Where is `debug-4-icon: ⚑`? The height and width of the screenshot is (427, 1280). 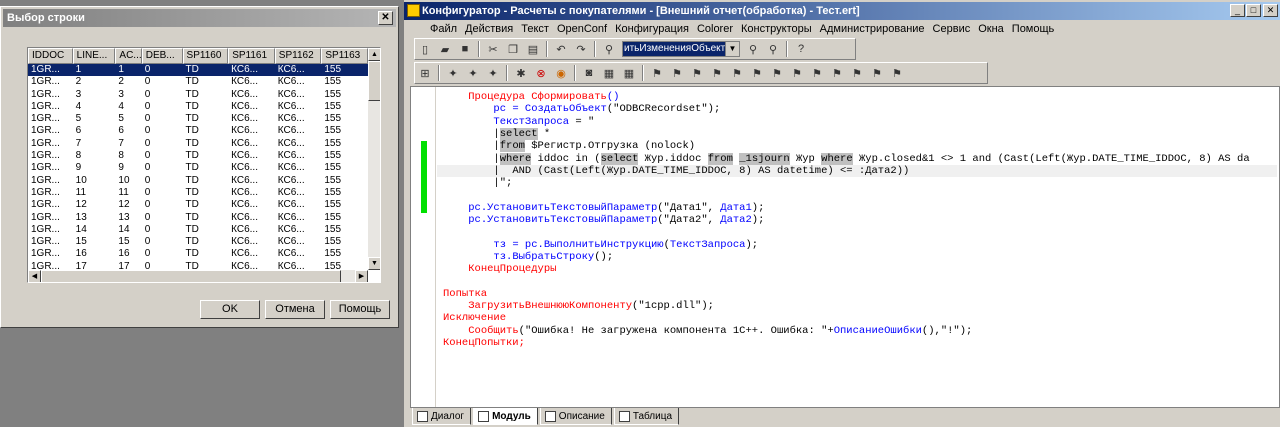
debug-4-icon: ⚑ is located at coordinates (717, 73).